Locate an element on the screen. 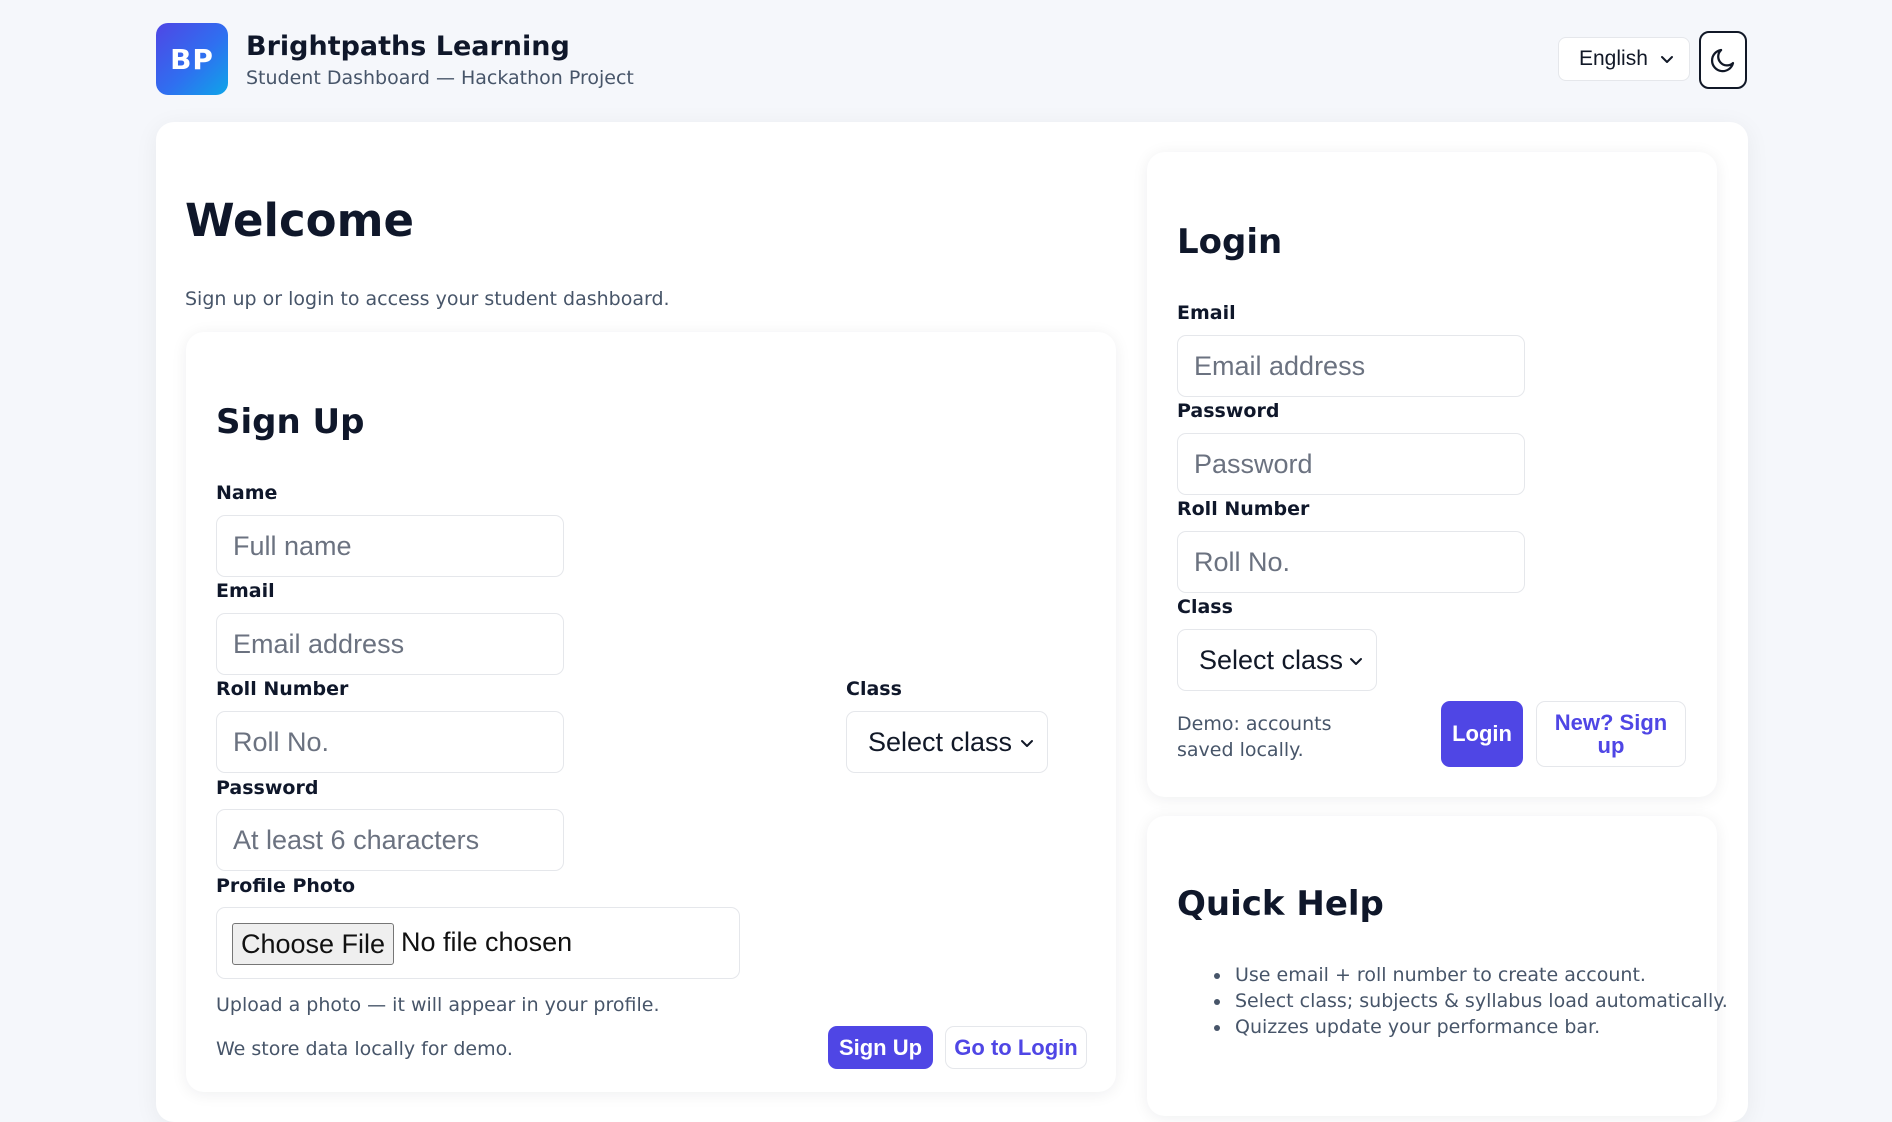  signup-email-input: Email address is located at coordinates (390, 644).